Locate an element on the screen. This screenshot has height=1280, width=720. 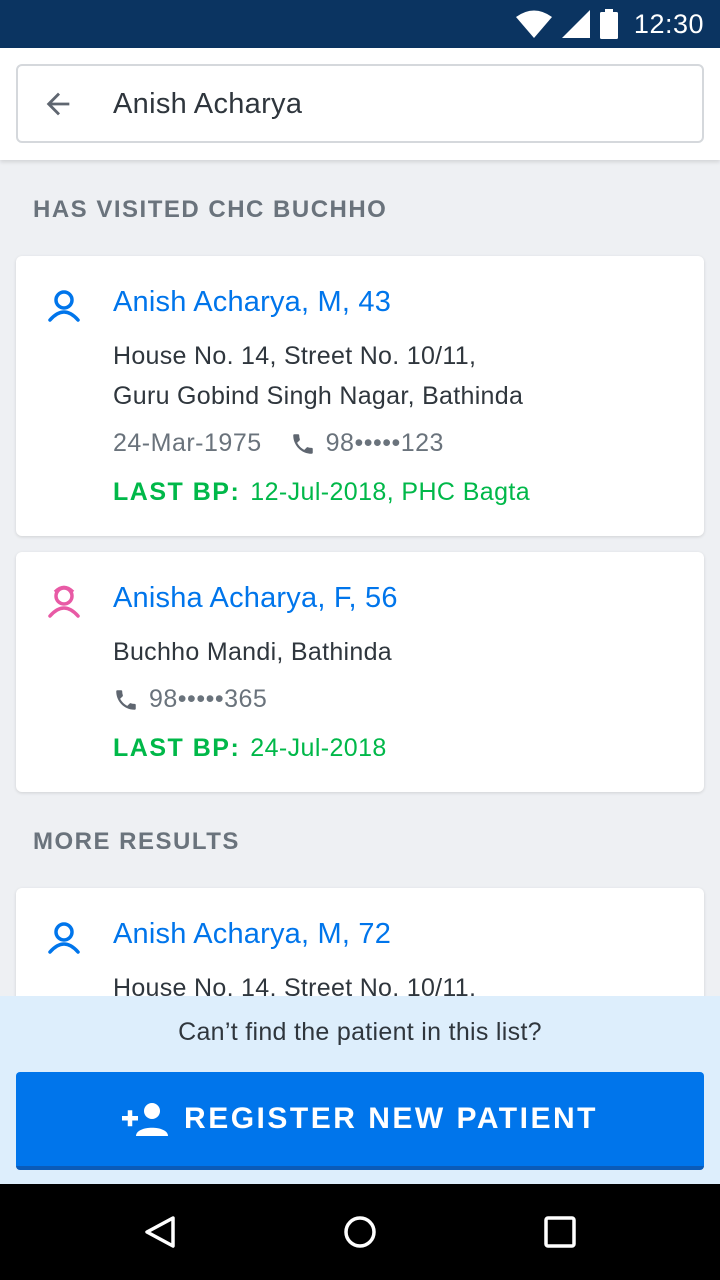
search-box is located at coordinates (360, 103).